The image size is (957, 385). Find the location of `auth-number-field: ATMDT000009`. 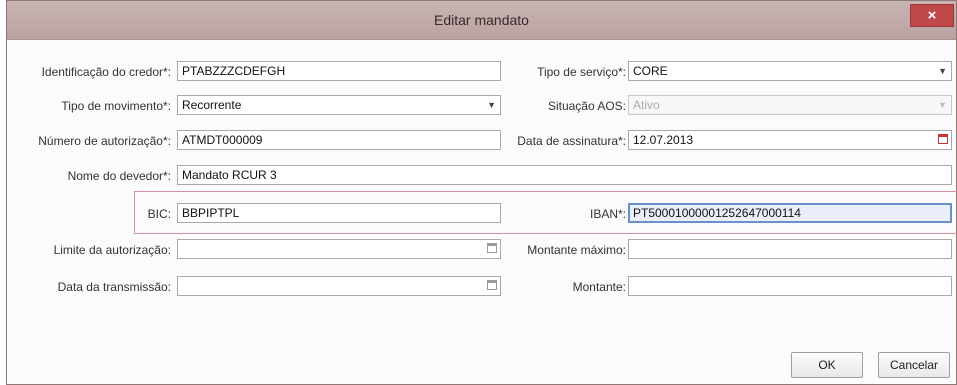

auth-number-field: ATMDT000009 is located at coordinates (339, 140).